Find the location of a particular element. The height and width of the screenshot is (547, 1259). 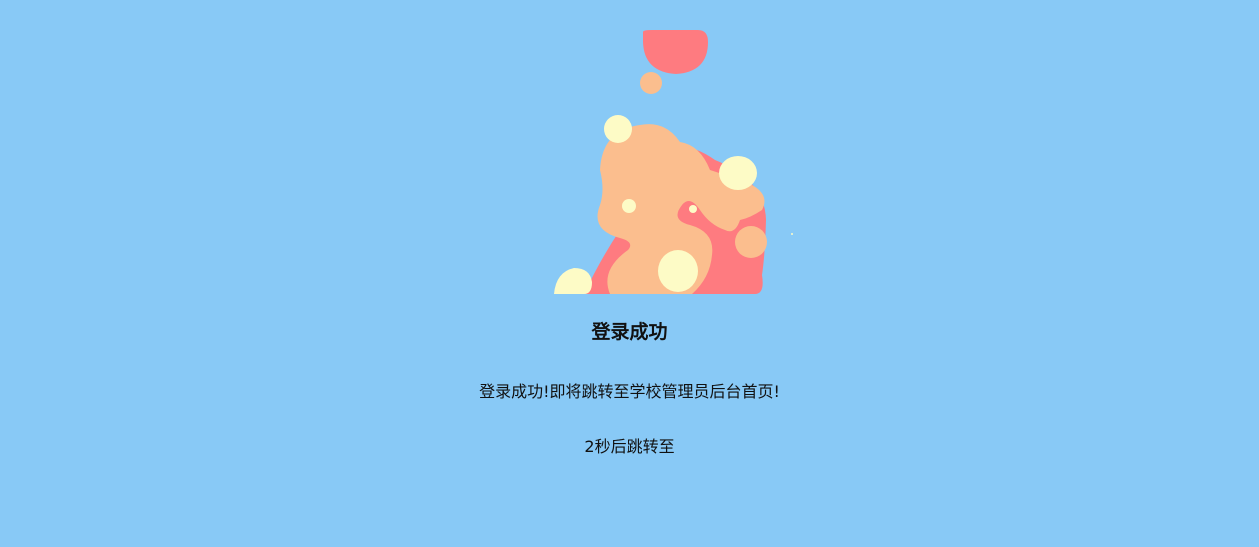

countdown-number: 2 is located at coordinates (589, 446).